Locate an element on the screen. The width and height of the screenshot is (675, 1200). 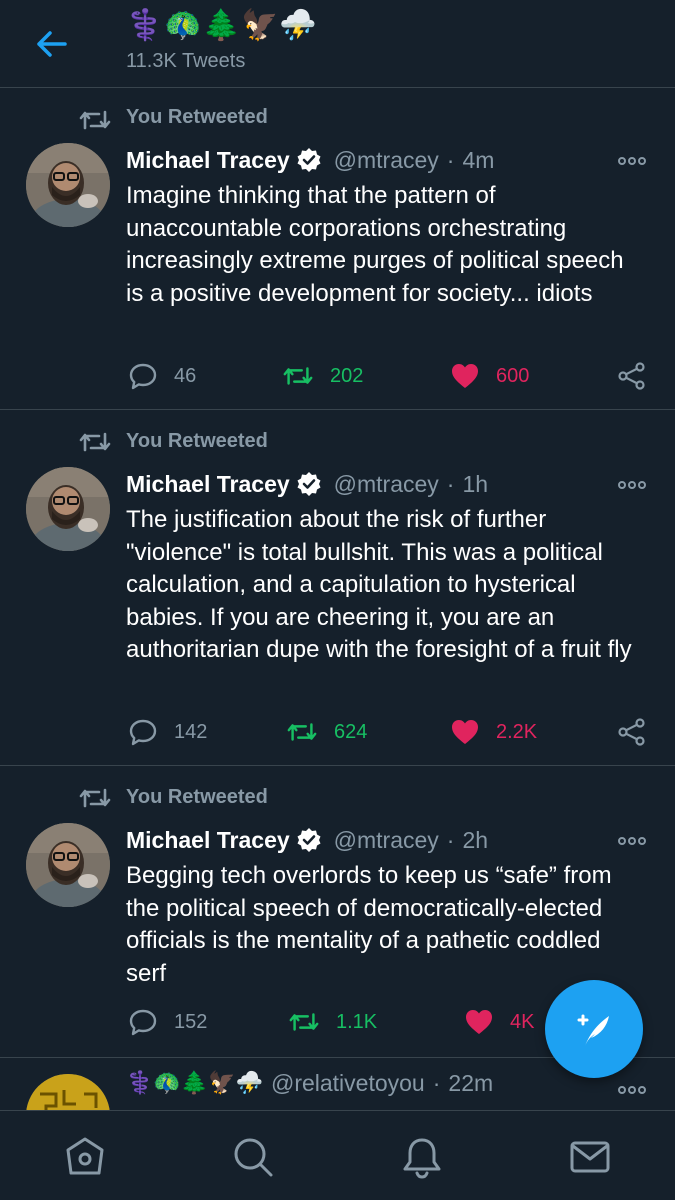
reply-count: 46 is located at coordinates (185, 375).